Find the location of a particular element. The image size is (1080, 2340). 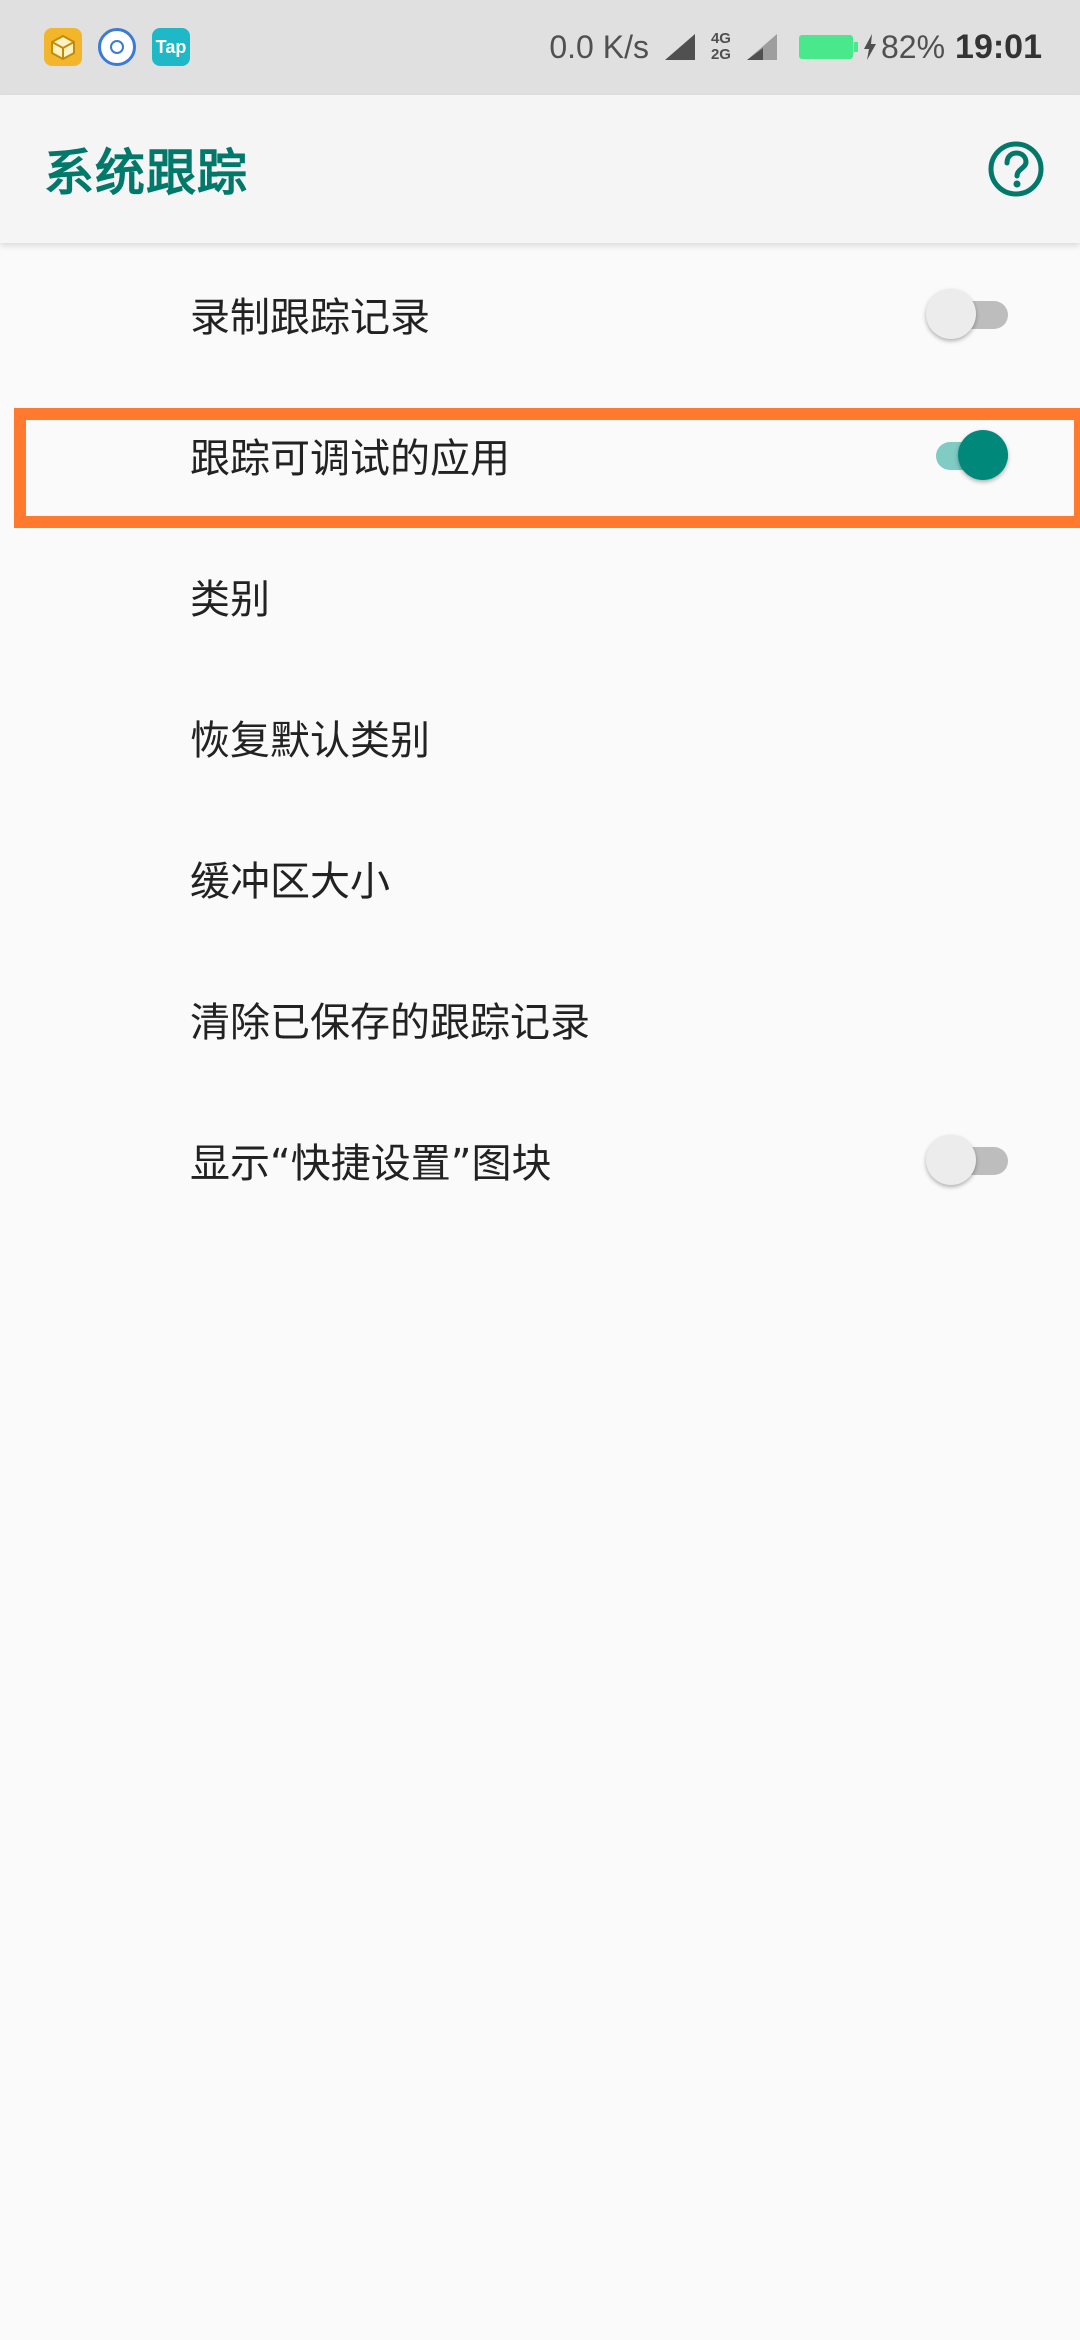

net-type-indicator: 4G 2G is located at coordinates (721, 47).